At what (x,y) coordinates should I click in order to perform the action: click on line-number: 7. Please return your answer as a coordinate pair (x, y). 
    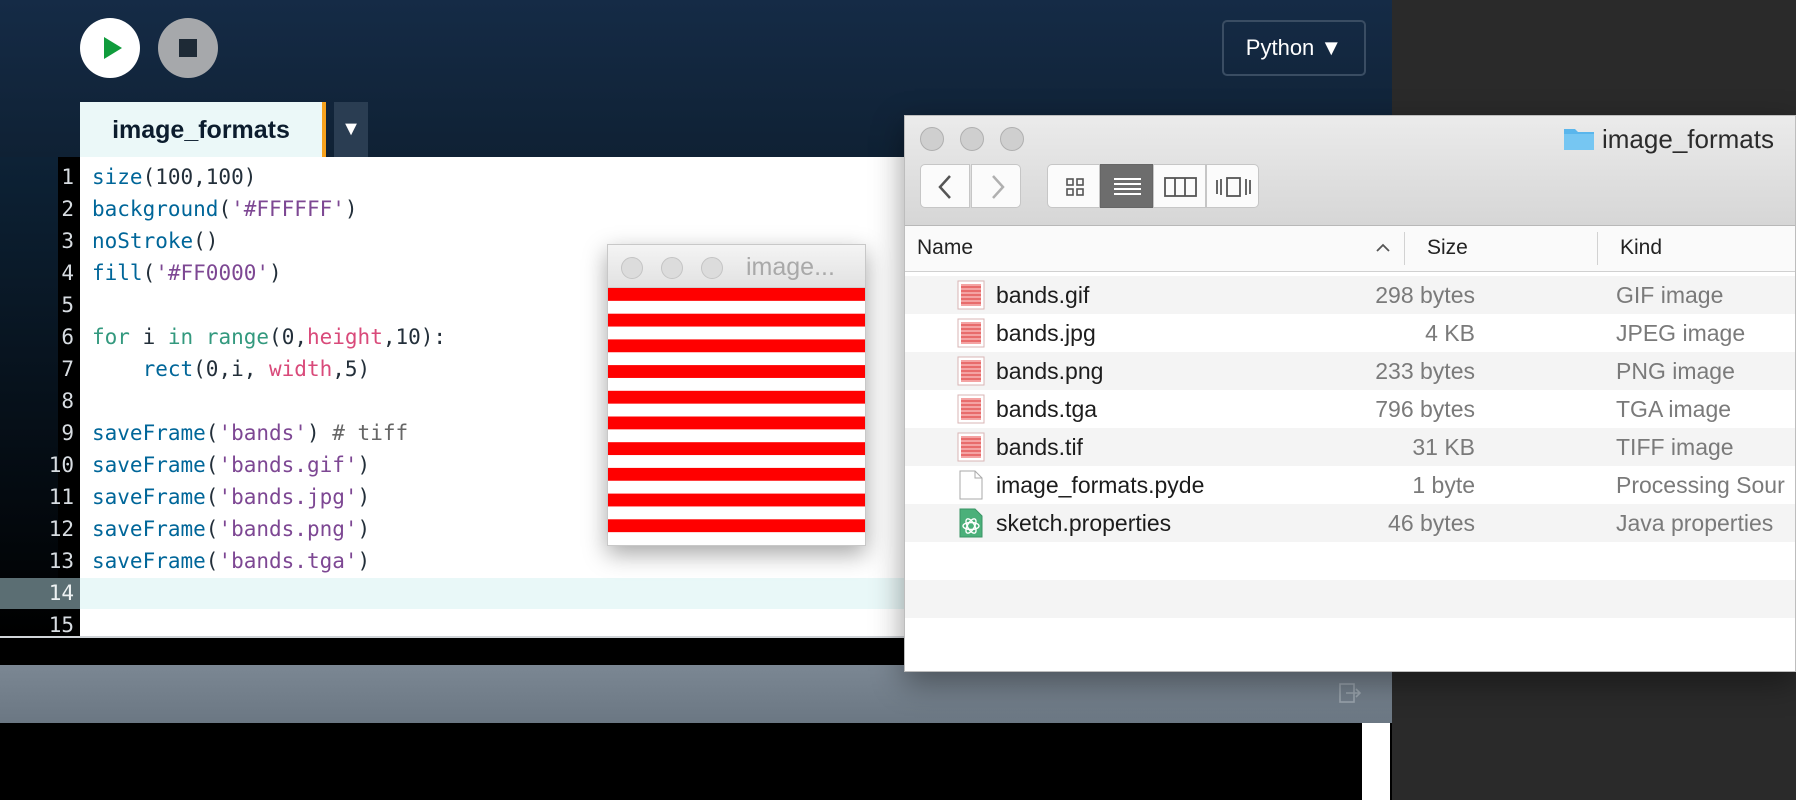
    Looking at the image, I should click on (67, 369).